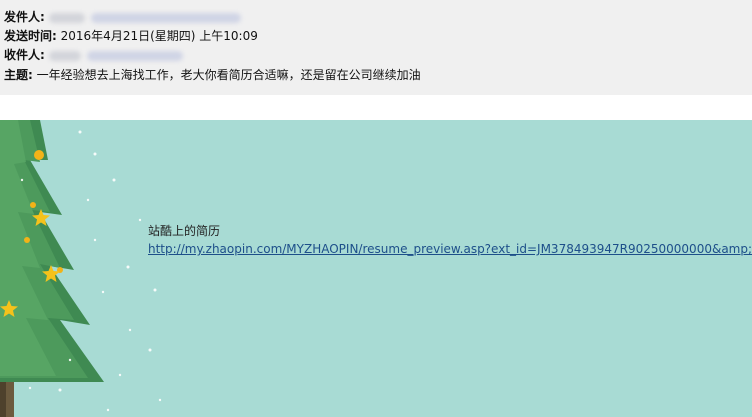 The image size is (752, 417). What do you see at coordinates (66, 17) in the screenshot?
I see `from-name-redacted` at bounding box center [66, 17].